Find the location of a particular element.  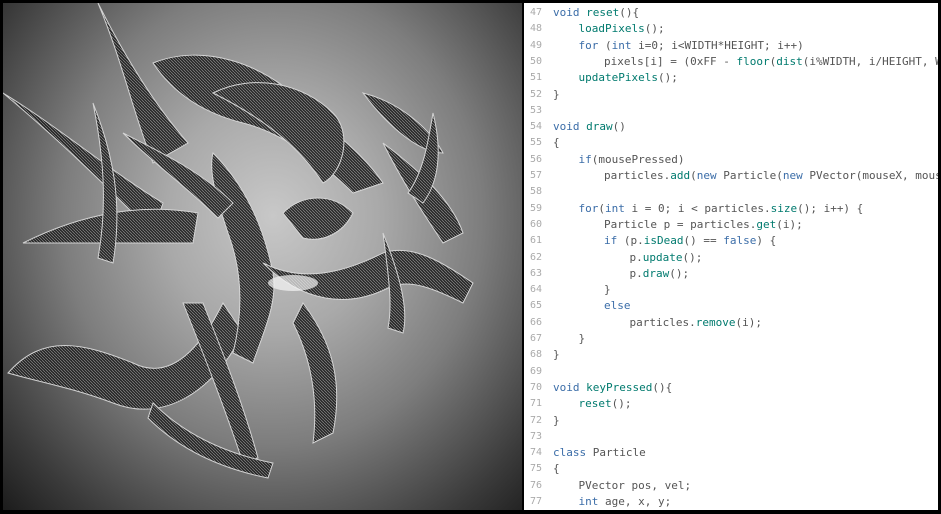

code-line-76: 76 PVector pos, vel; is located at coordinates (731, 486).